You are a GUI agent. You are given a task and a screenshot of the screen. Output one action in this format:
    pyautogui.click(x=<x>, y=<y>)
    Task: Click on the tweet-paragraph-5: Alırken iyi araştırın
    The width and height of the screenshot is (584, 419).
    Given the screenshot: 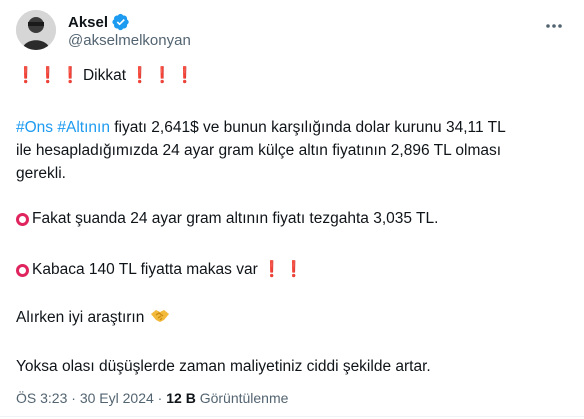 What is the action you would take?
    pyautogui.click(x=93, y=317)
    